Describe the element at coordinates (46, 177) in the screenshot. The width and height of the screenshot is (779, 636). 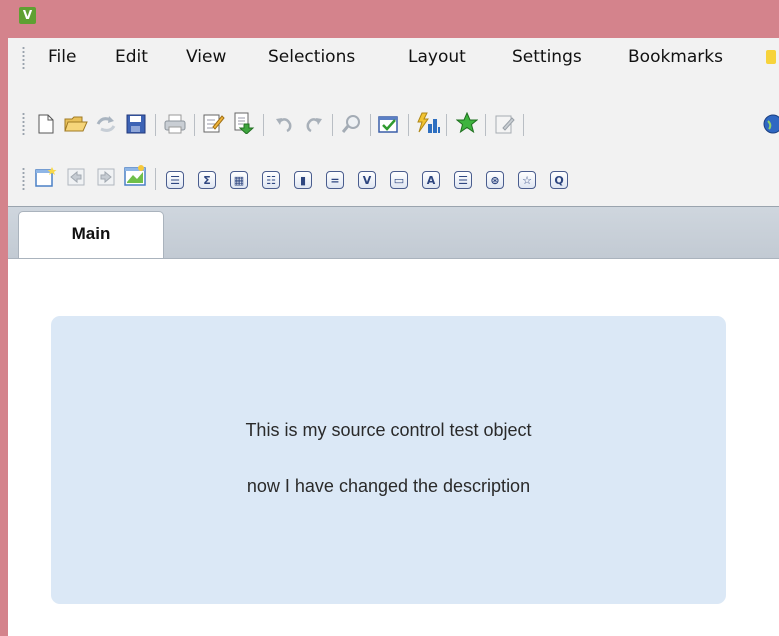
I see `new-sheet-icon` at that location.